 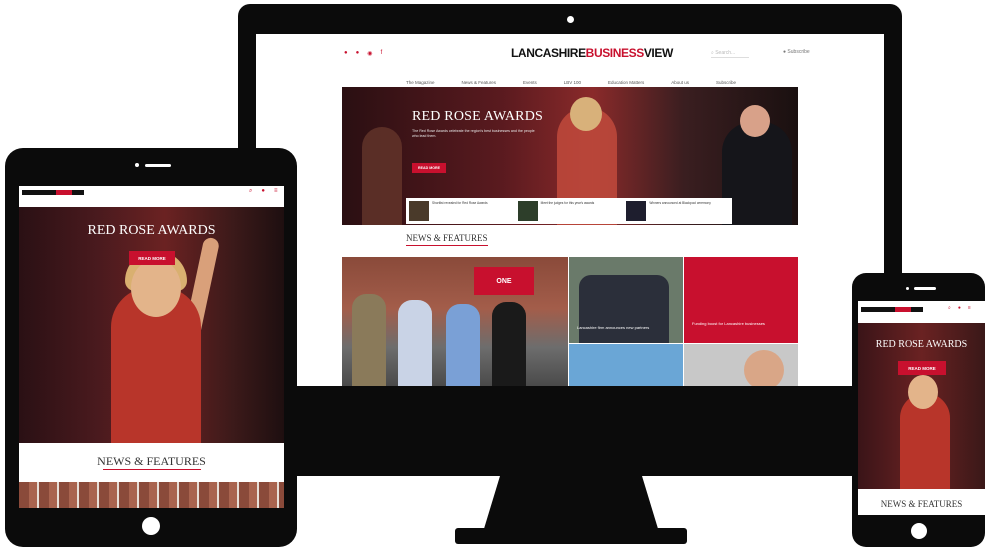 What do you see at coordinates (420, 82) in the screenshot?
I see `nav-item: The Magazine` at bounding box center [420, 82].